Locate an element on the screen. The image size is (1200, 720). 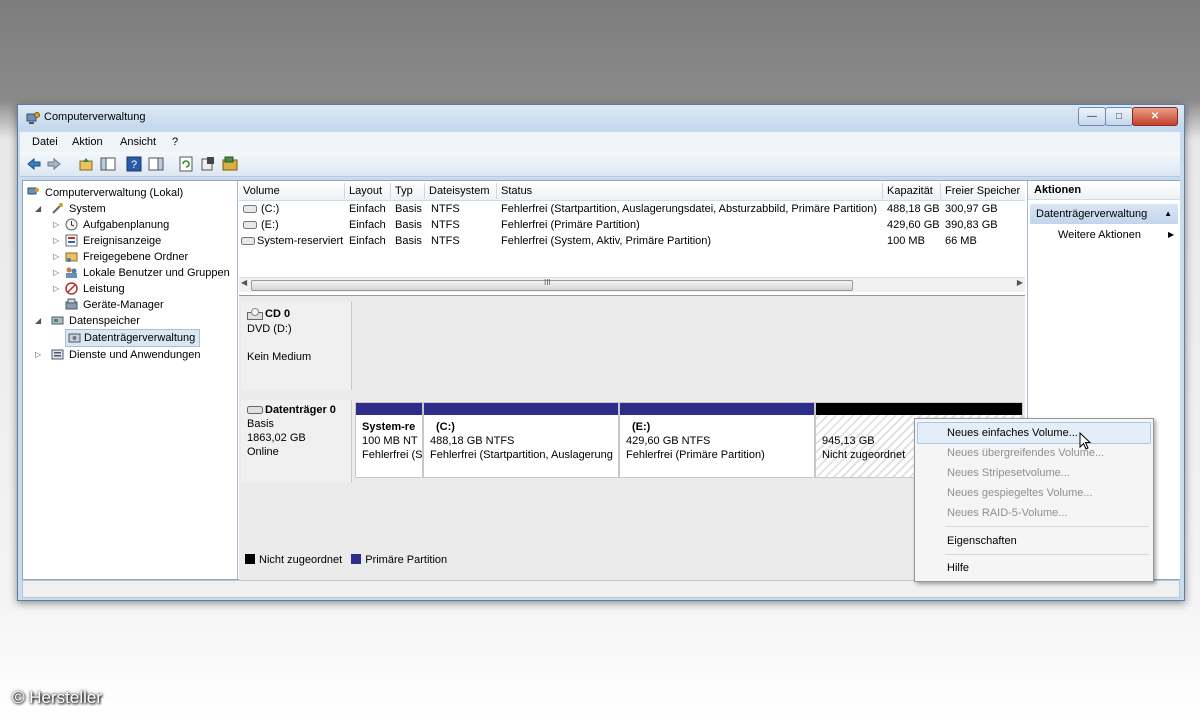
tree-item-aufgabenplanung: ▷ Aufgabenplanung is located at coordinates (111, 225).